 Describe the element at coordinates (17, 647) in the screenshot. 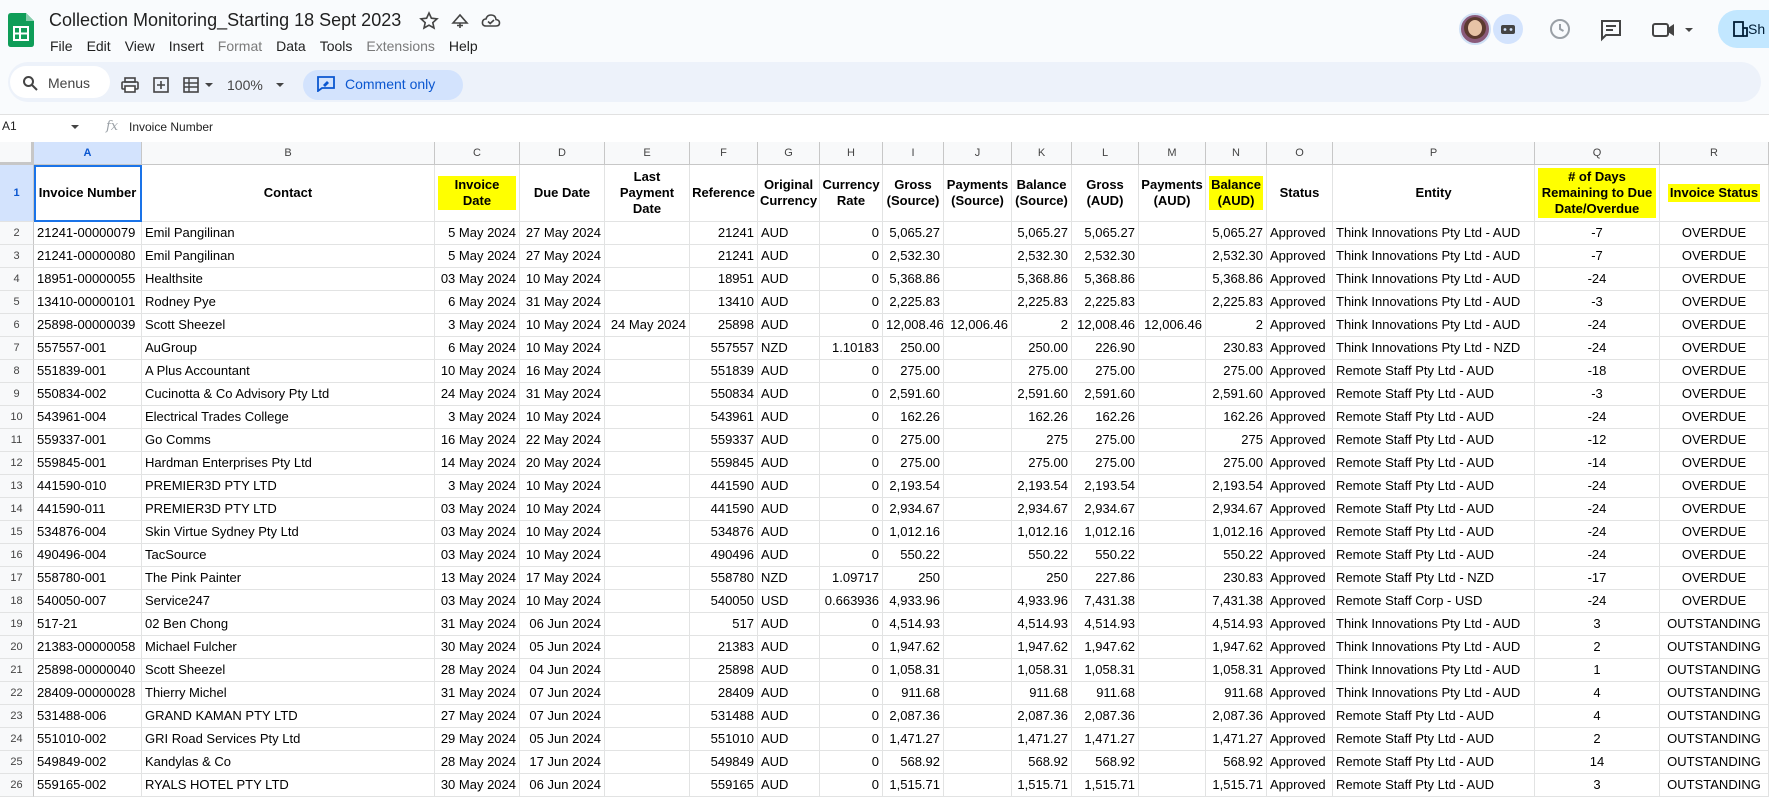

I see `row-header-20: 20` at that location.